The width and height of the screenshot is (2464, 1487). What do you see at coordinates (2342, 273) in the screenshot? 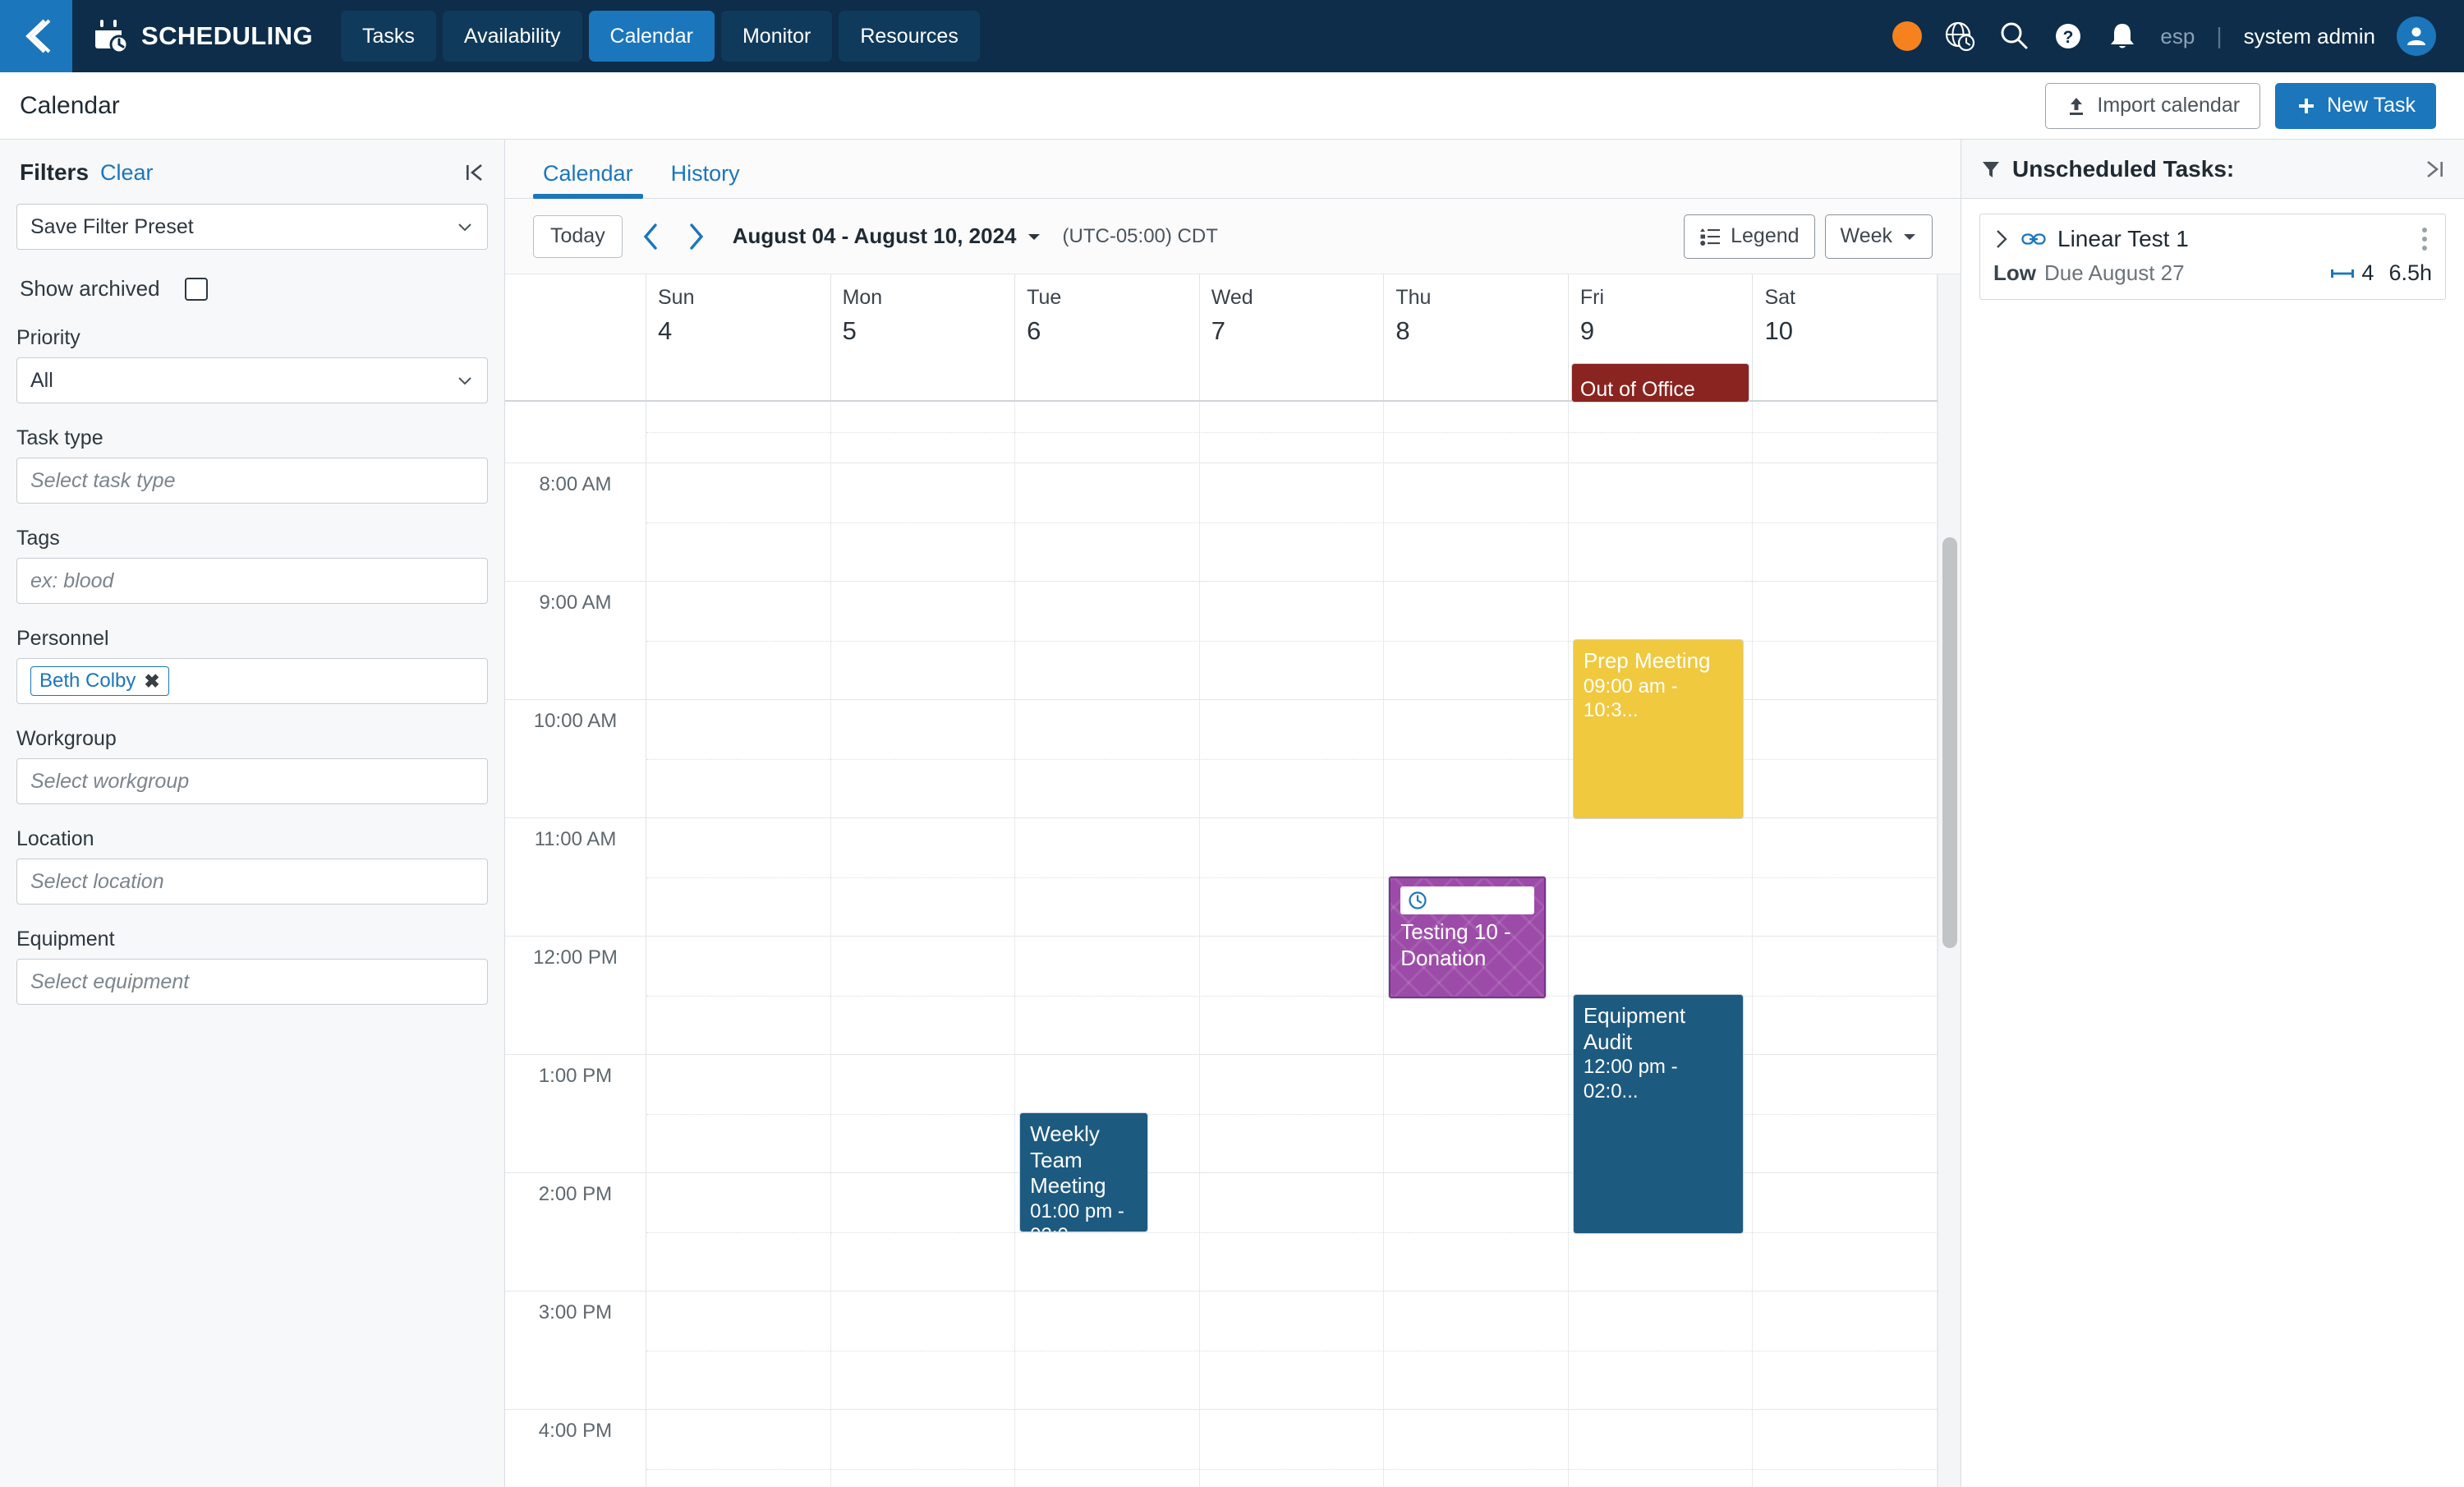
I see `span-arrow-icon` at bounding box center [2342, 273].